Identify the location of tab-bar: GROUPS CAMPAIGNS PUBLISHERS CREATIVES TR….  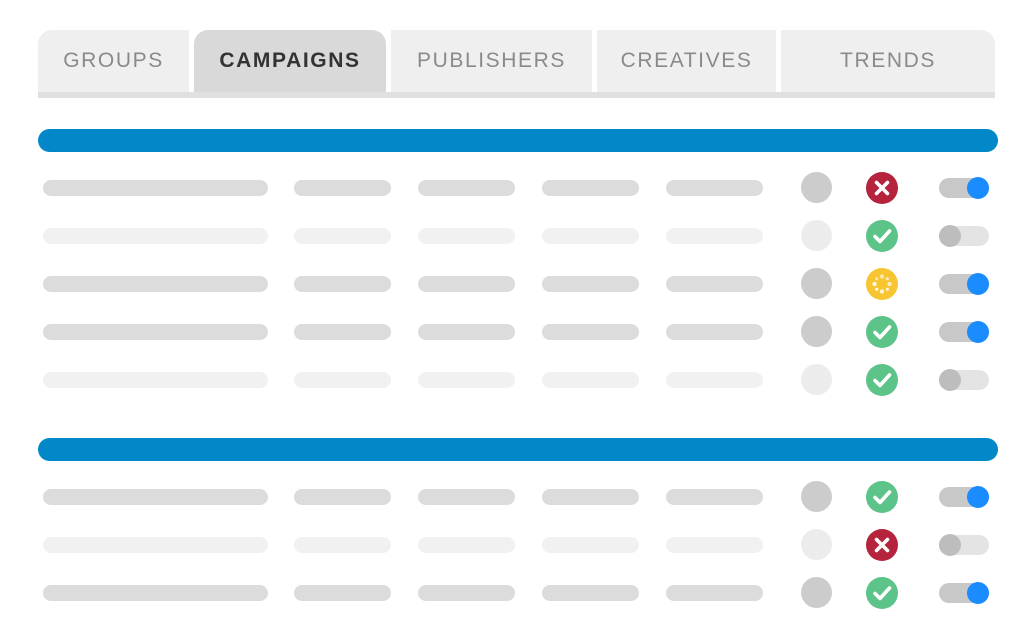
(516, 64).